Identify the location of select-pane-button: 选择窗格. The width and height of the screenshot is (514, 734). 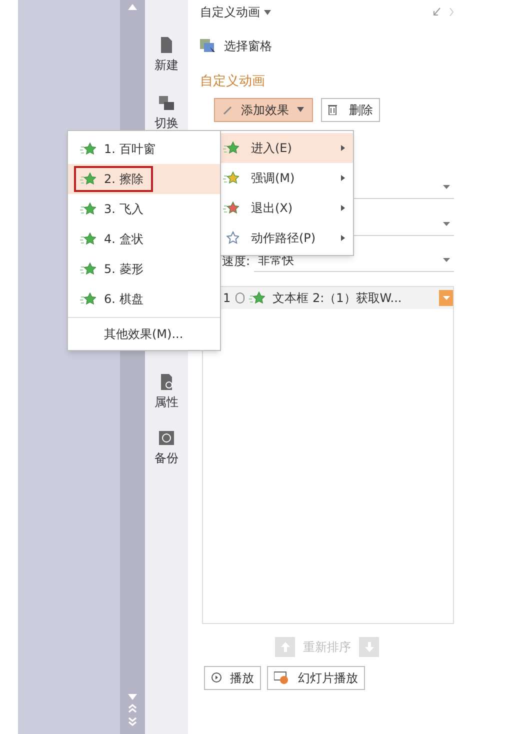
(327, 46).